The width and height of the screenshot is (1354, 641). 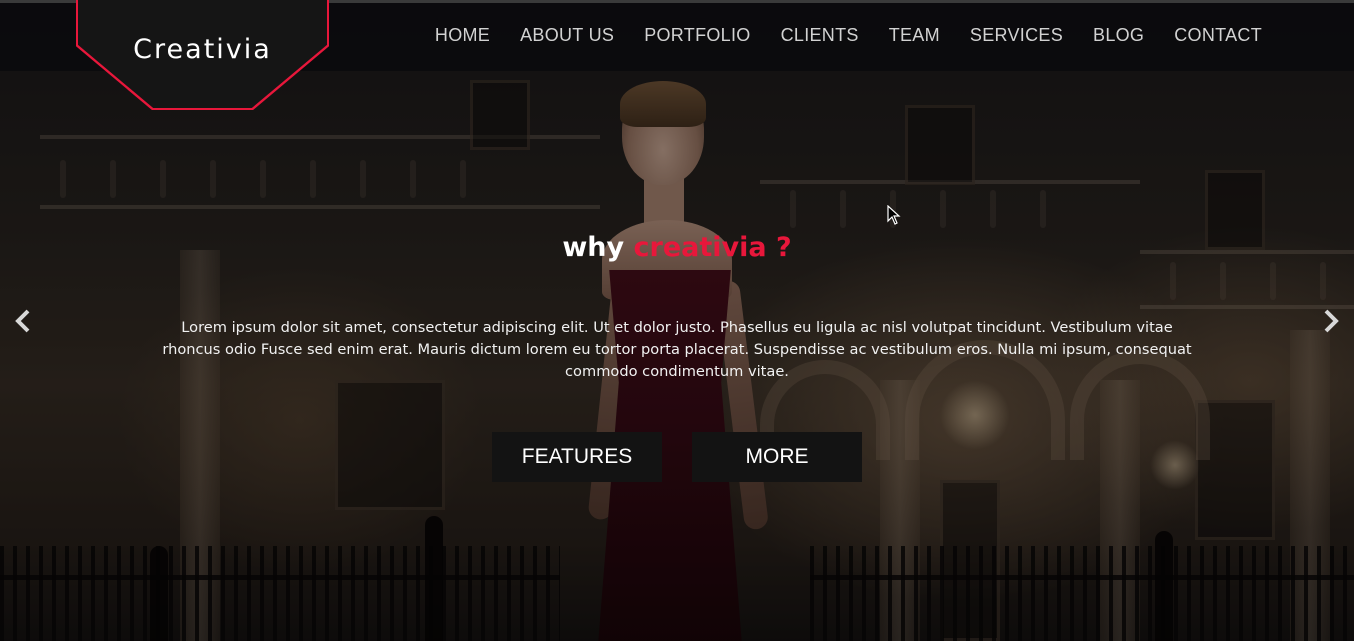 I want to click on chevron-left-icon, so click(x=24, y=321).